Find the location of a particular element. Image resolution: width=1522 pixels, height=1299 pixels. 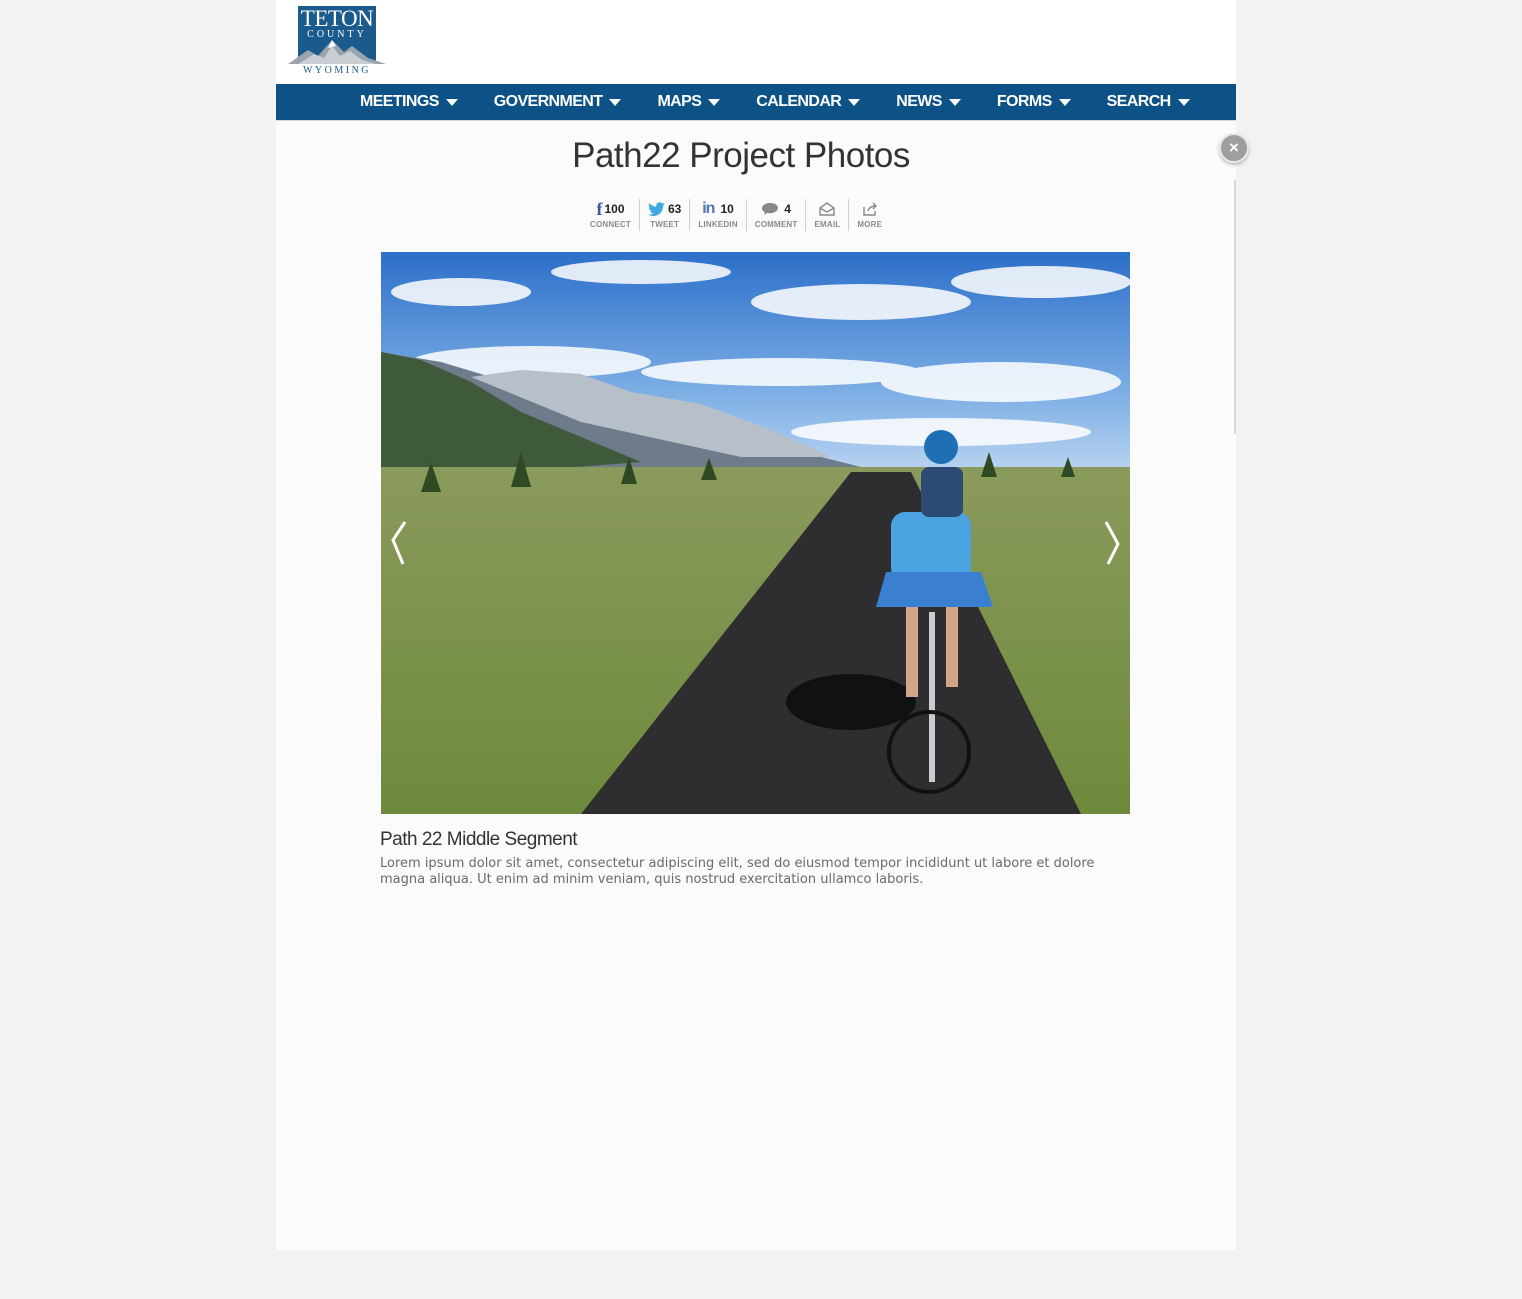

nav-item-calendar: CALENDAR is located at coordinates (808, 102).